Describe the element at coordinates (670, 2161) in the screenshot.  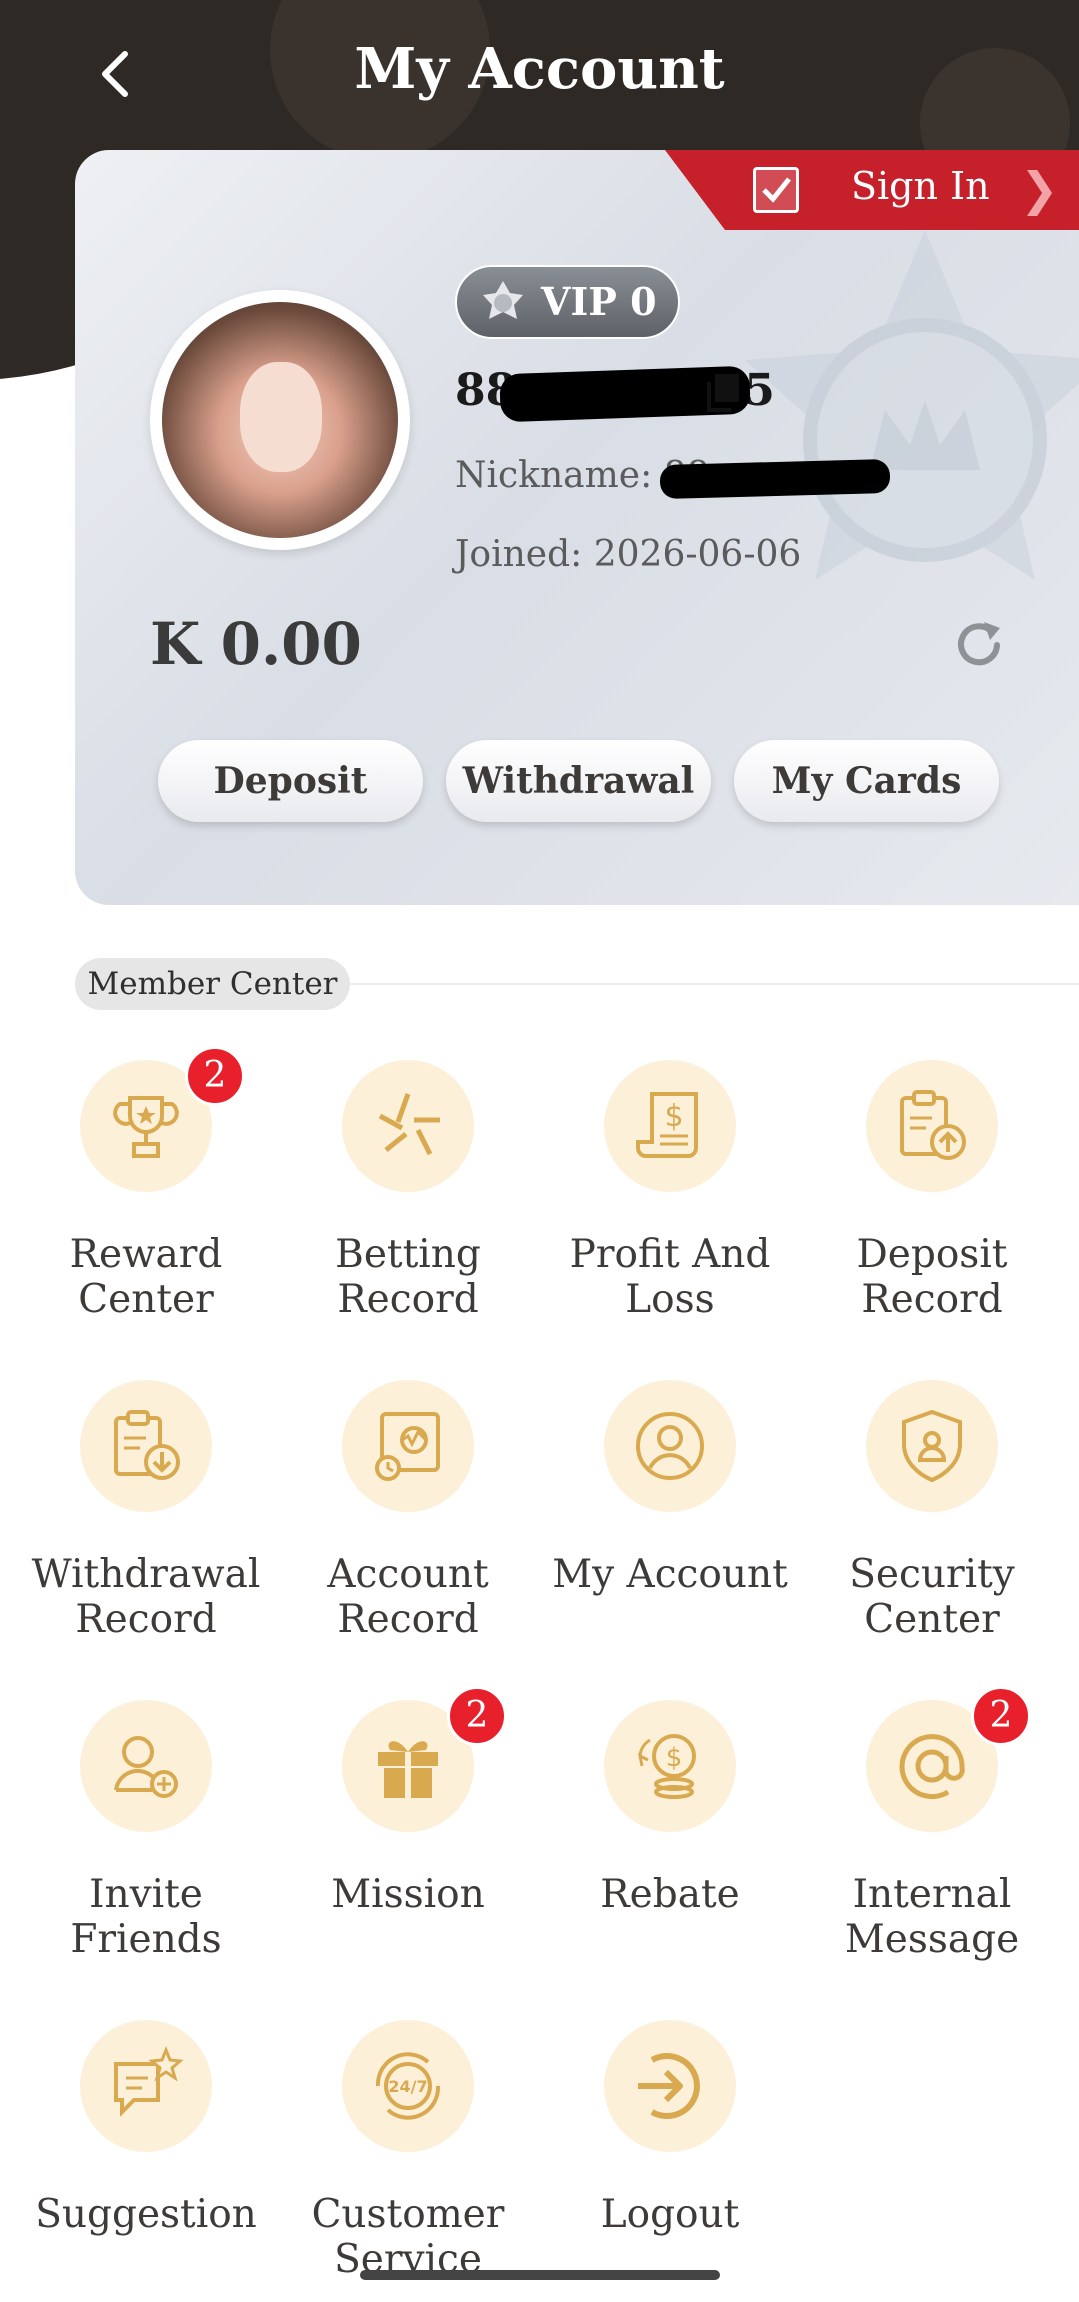
I see `member-item-logout: Logout` at that location.